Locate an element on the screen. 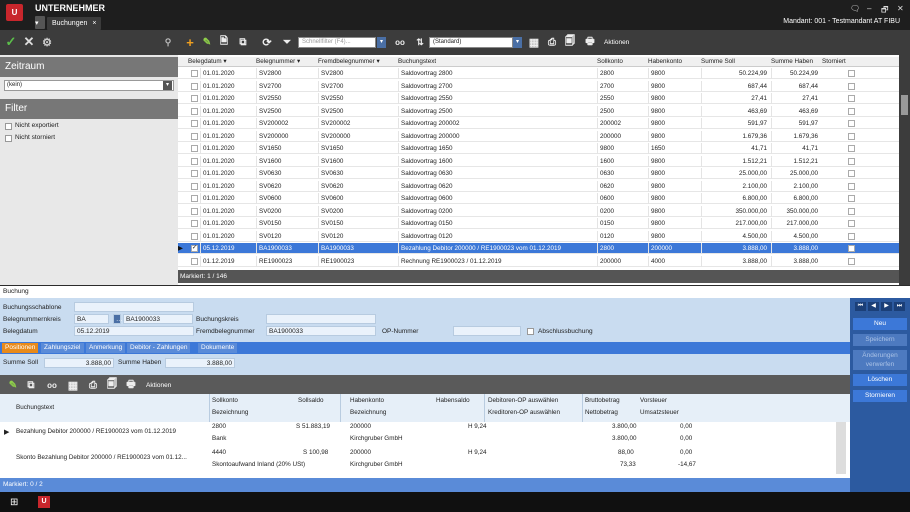 Image resolution: width=910 pixels, height=512 pixels. minimize-button: – is located at coordinates (869, 8).